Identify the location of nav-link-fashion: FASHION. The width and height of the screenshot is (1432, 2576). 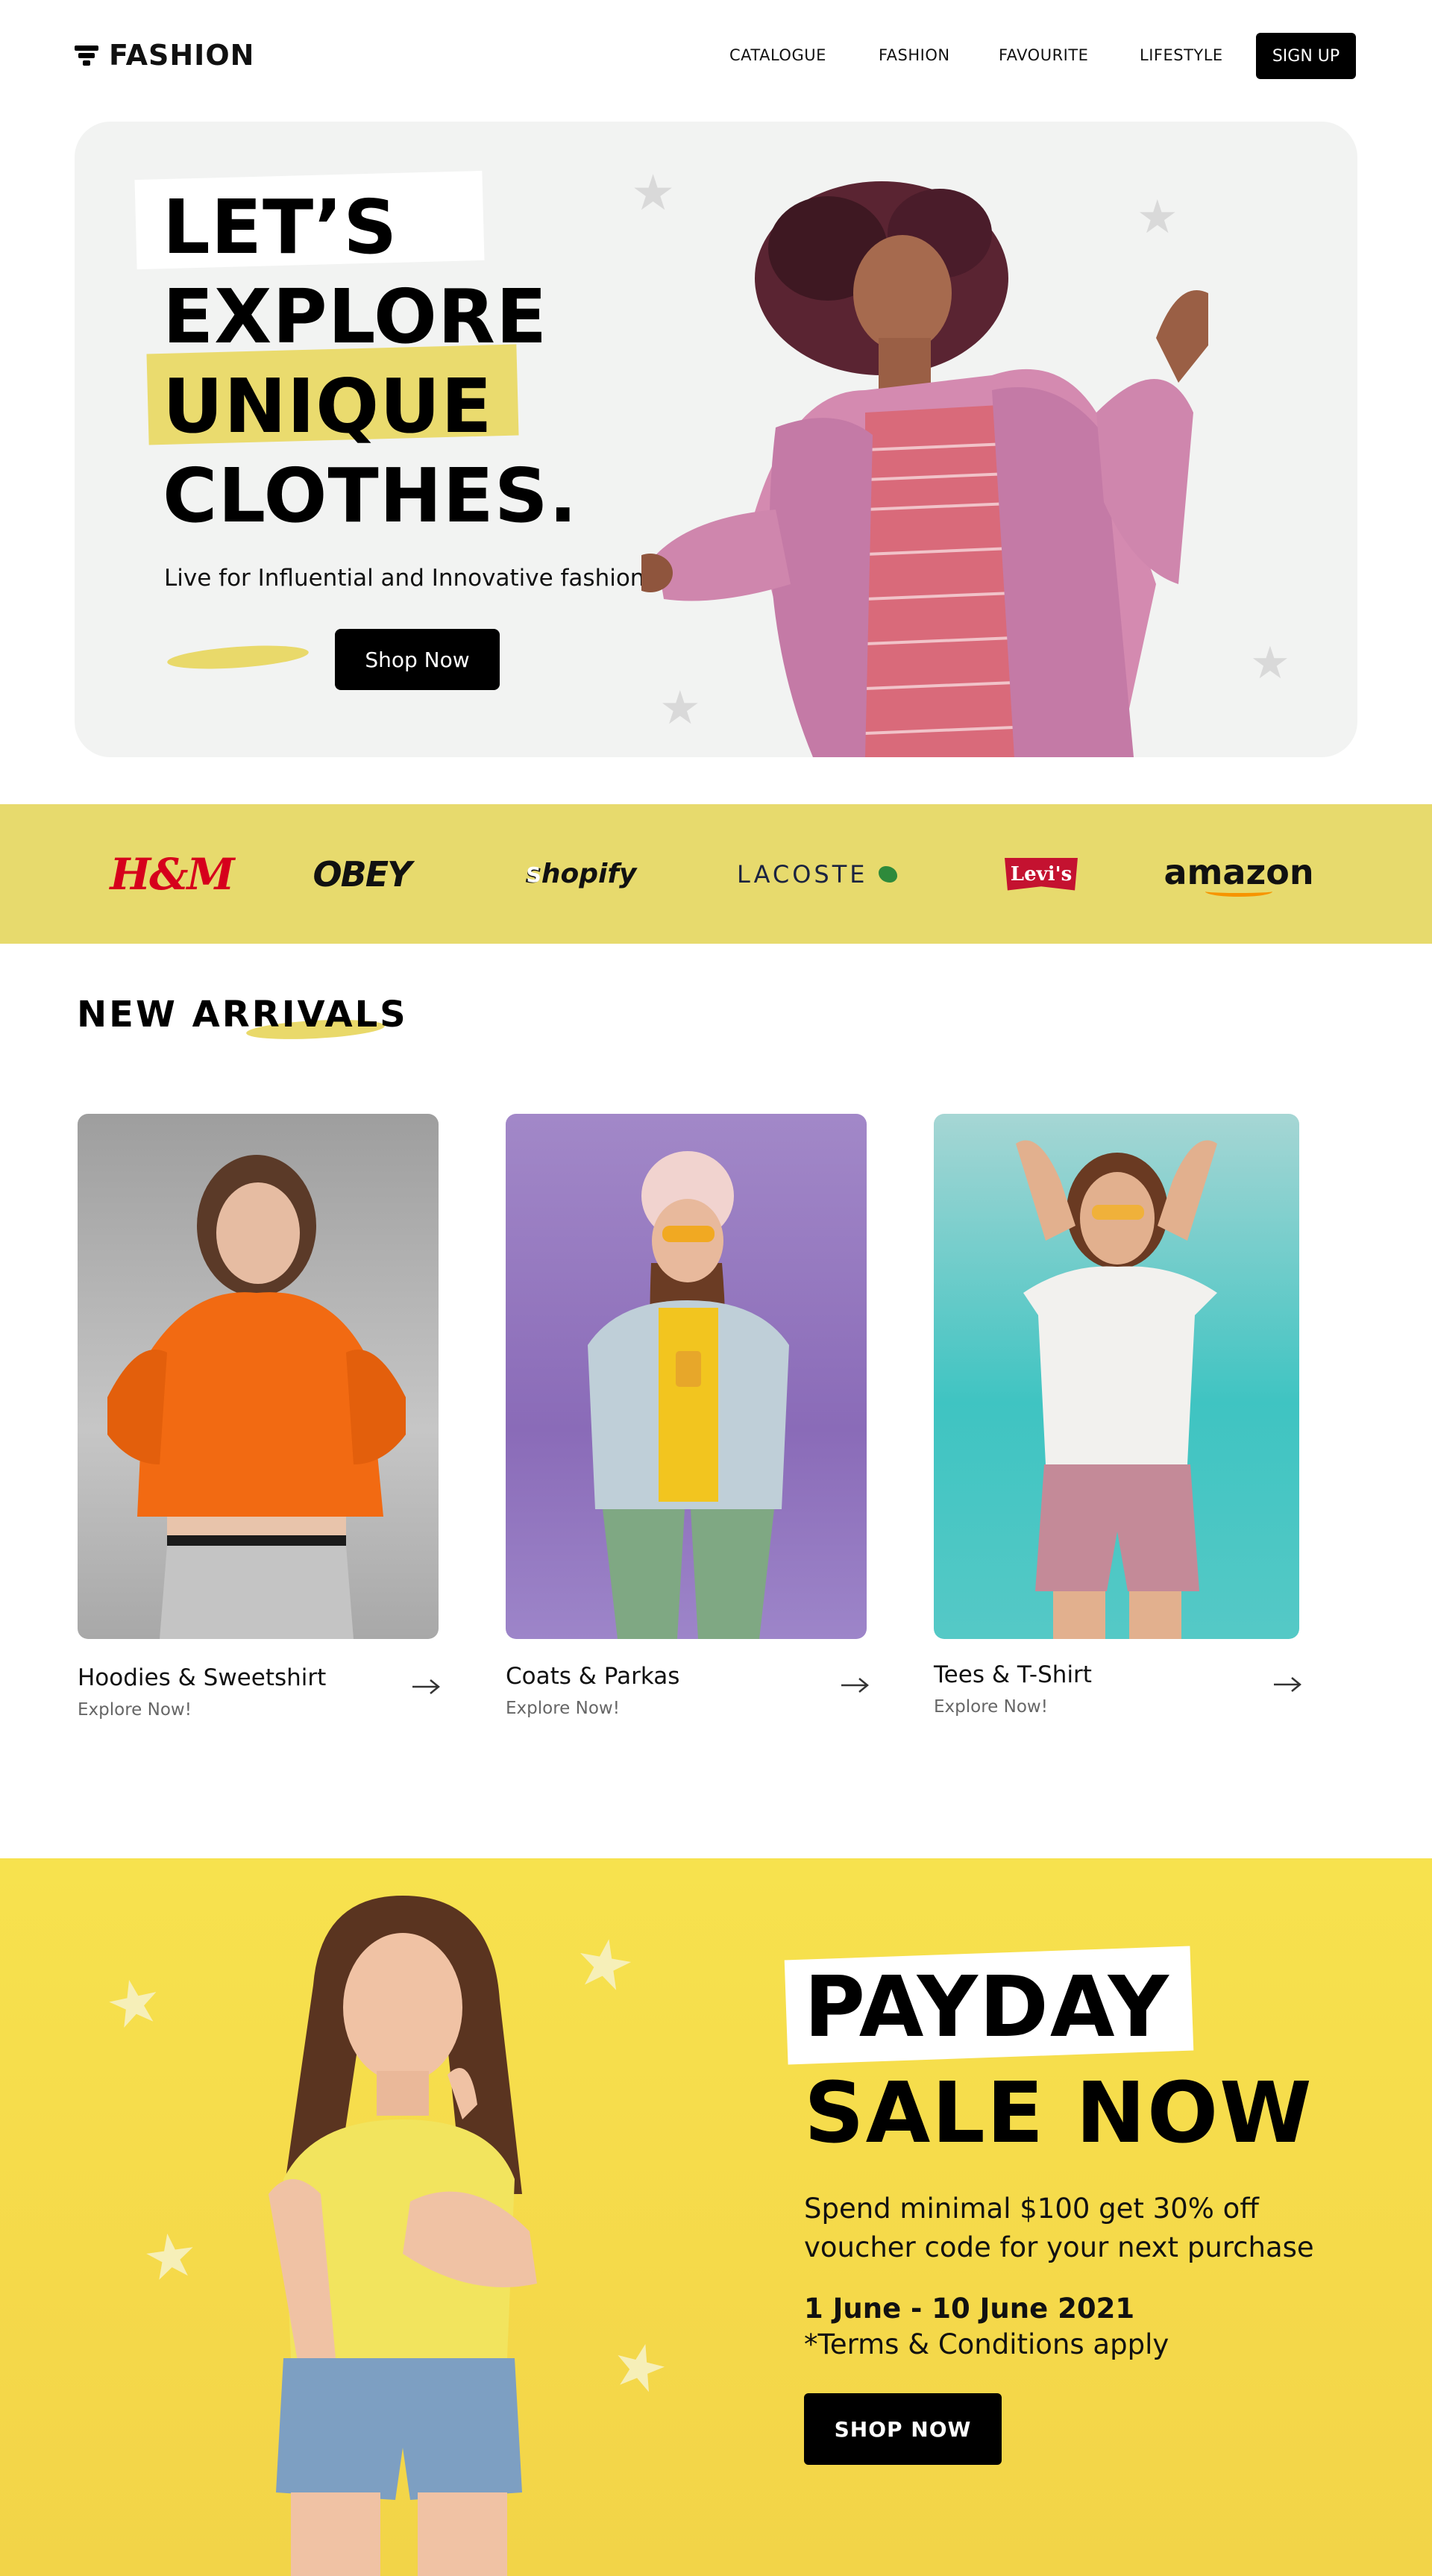
(914, 55).